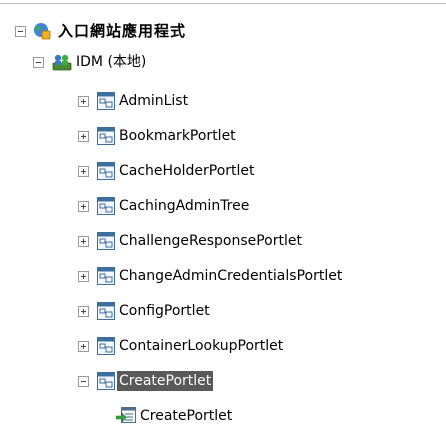 The width and height of the screenshot is (446, 431). Describe the element at coordinates (42, 31) in the screenshot. I see `globe-app-icon` at that location.